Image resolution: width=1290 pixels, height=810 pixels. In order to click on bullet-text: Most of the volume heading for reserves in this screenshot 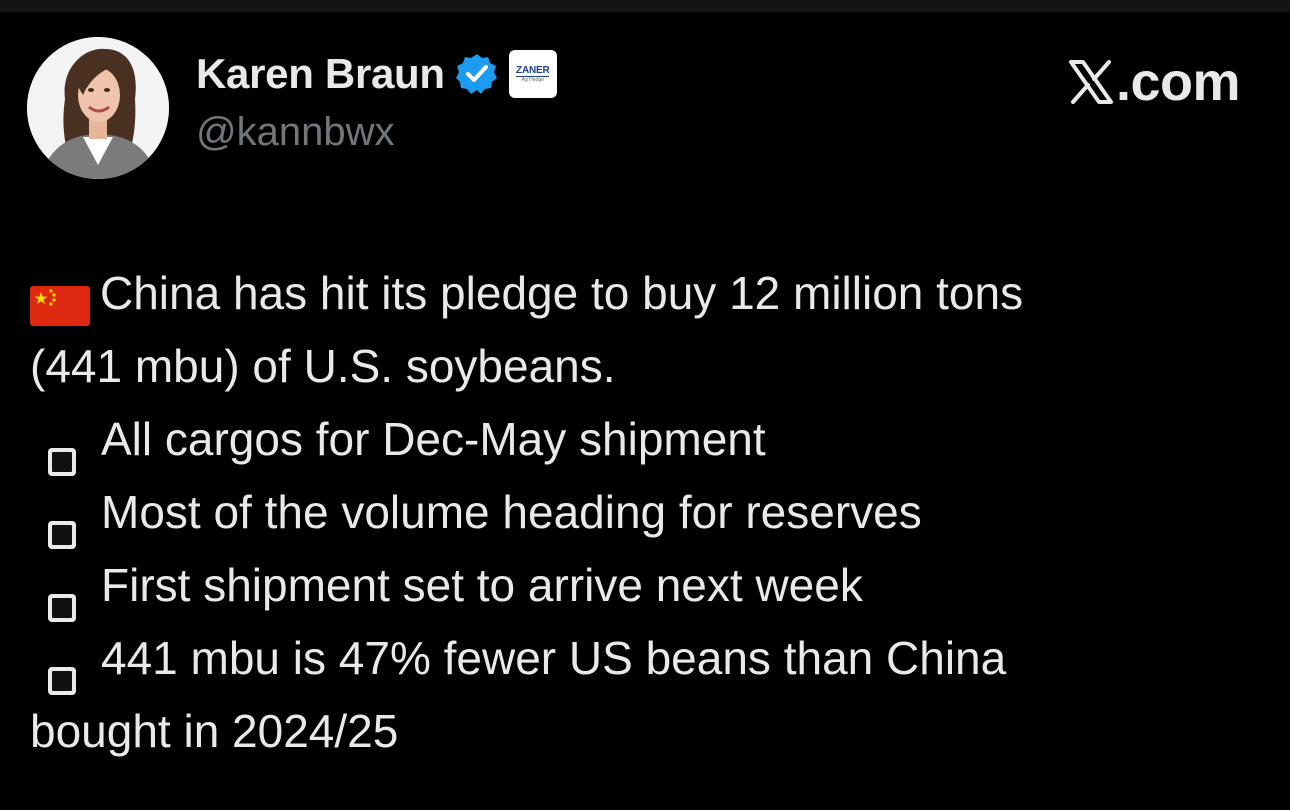, I will do `click(511, 512)`.